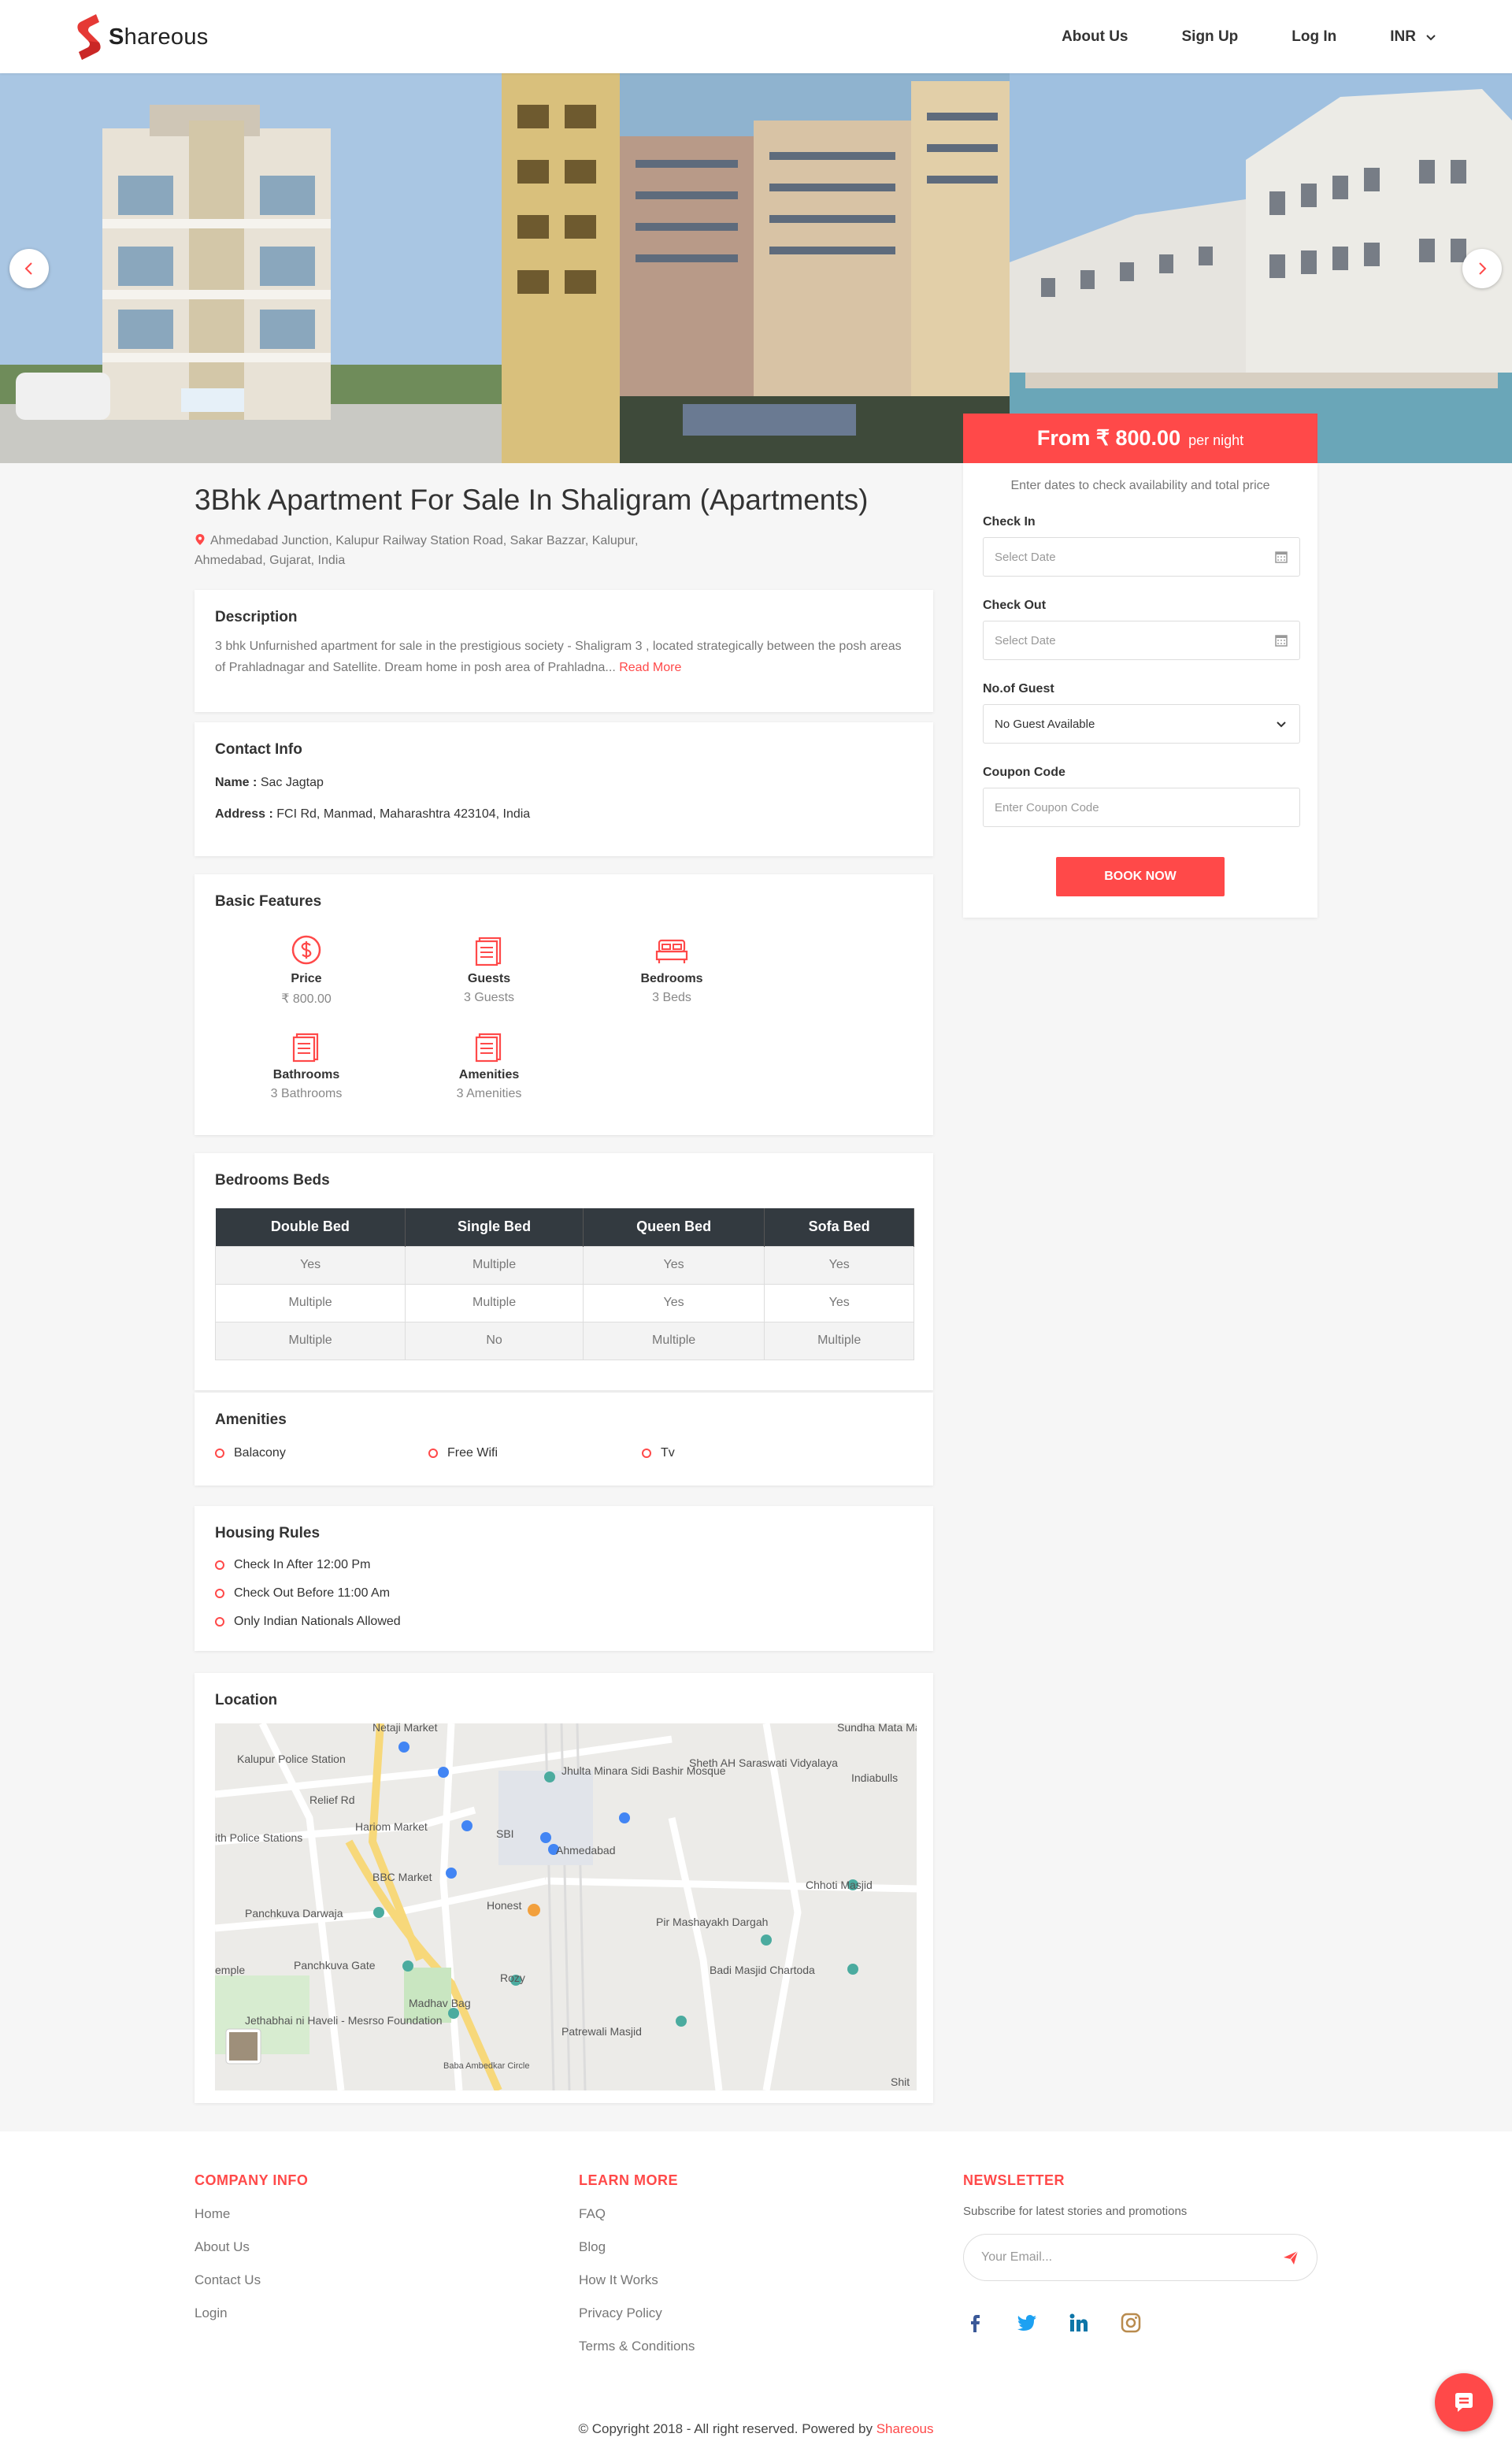 The height and width of the screenshot is (2452, 1512). Describe the element at coordinates (310, 1227) in the screenshot. I see `column-header: Double Bed` at that location.